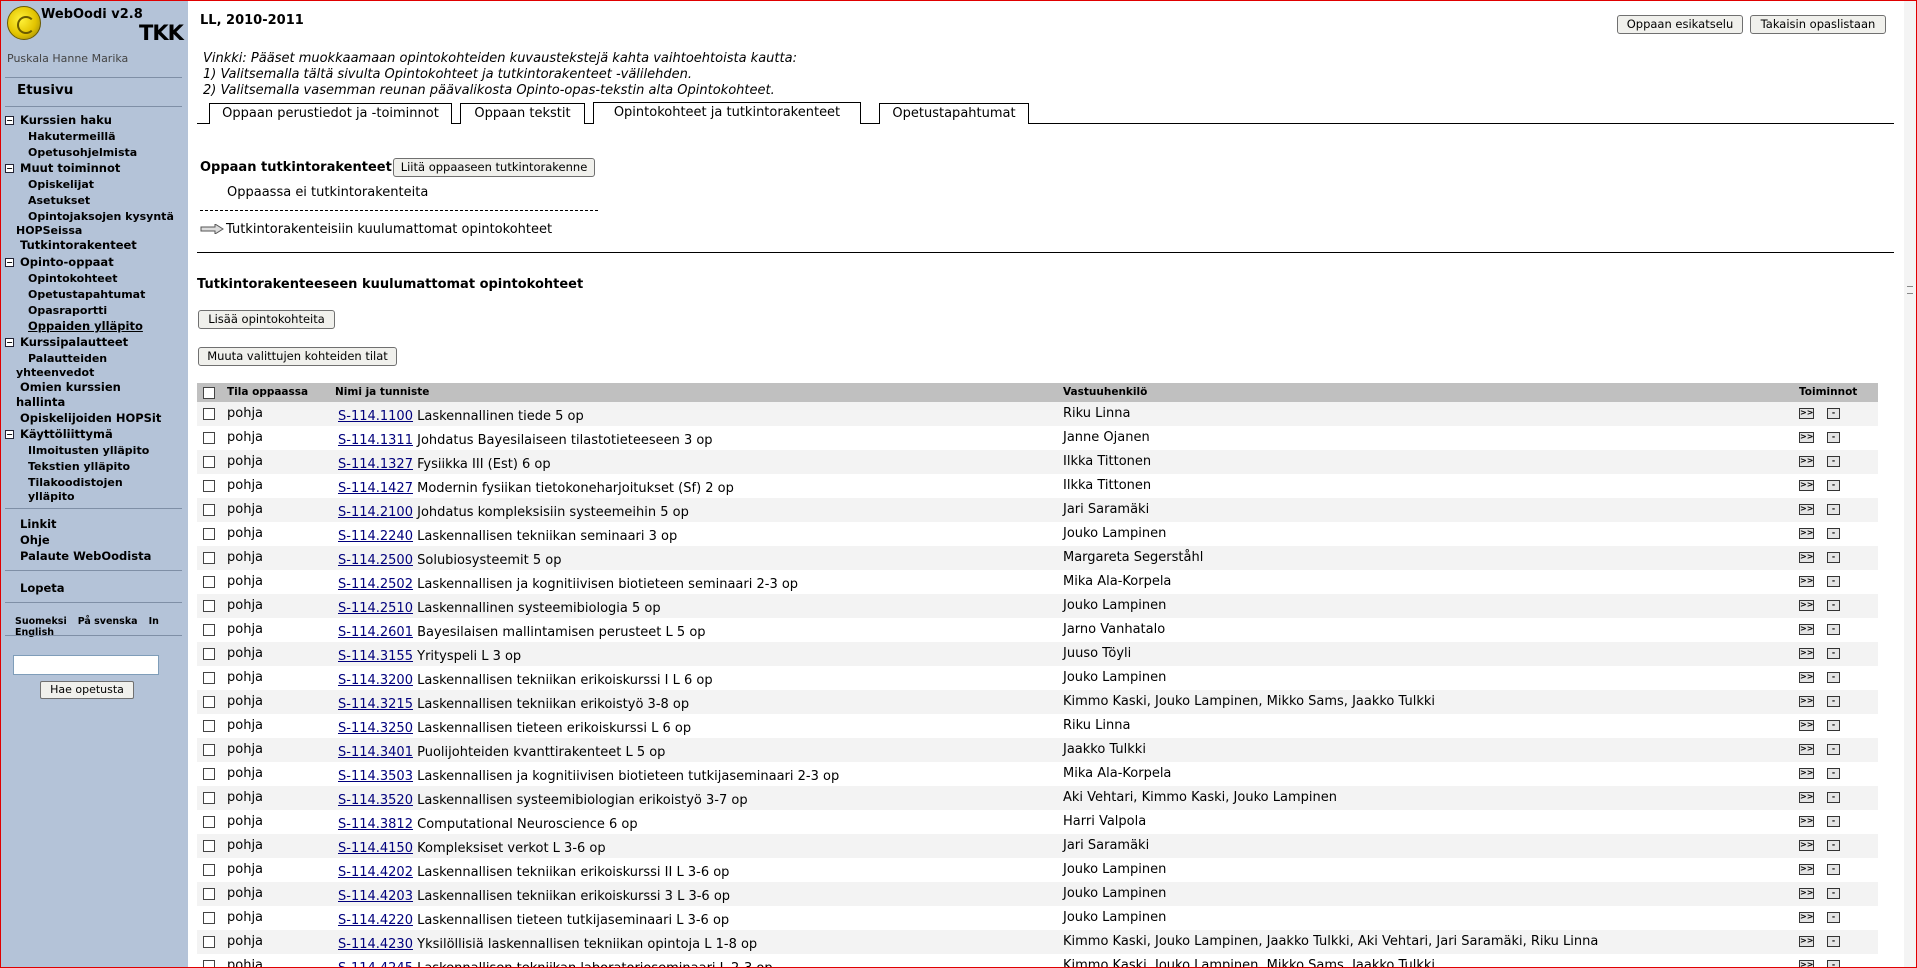  Describe the element at coordinates (1680, 24) in the screenshot. I see `preview-button: Oppaan esikatselu` at that location.